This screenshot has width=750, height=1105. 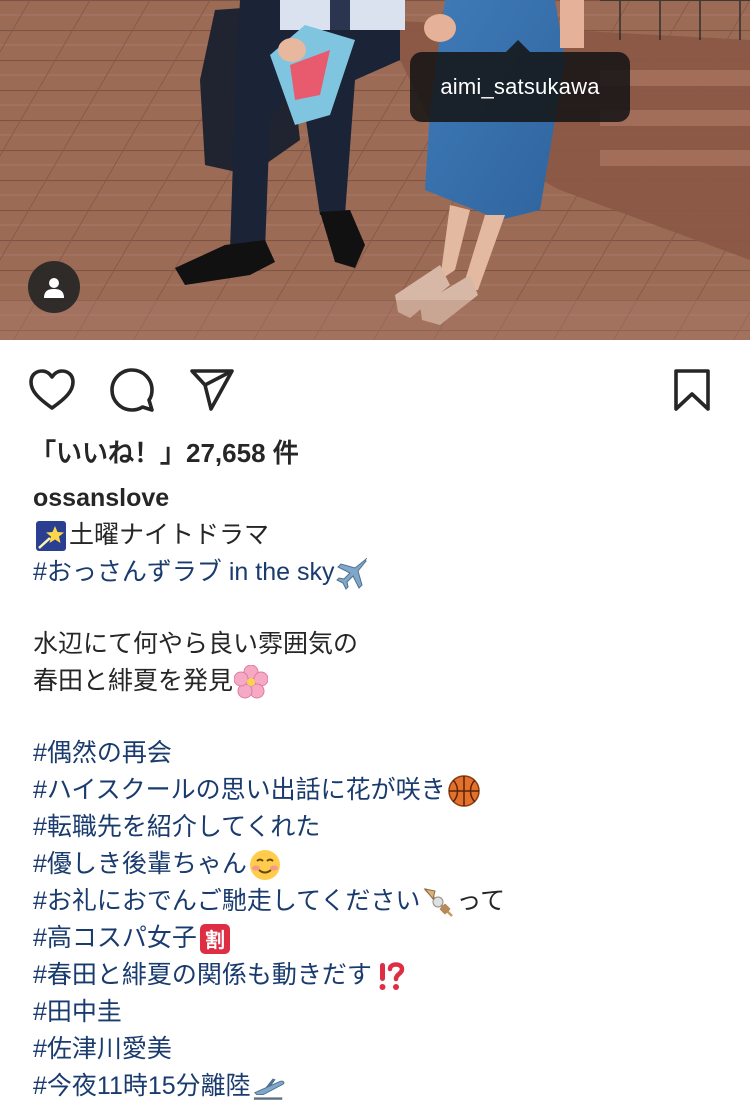 I want to click on cherry-blossom-emoji, so click(x=251, y=681).